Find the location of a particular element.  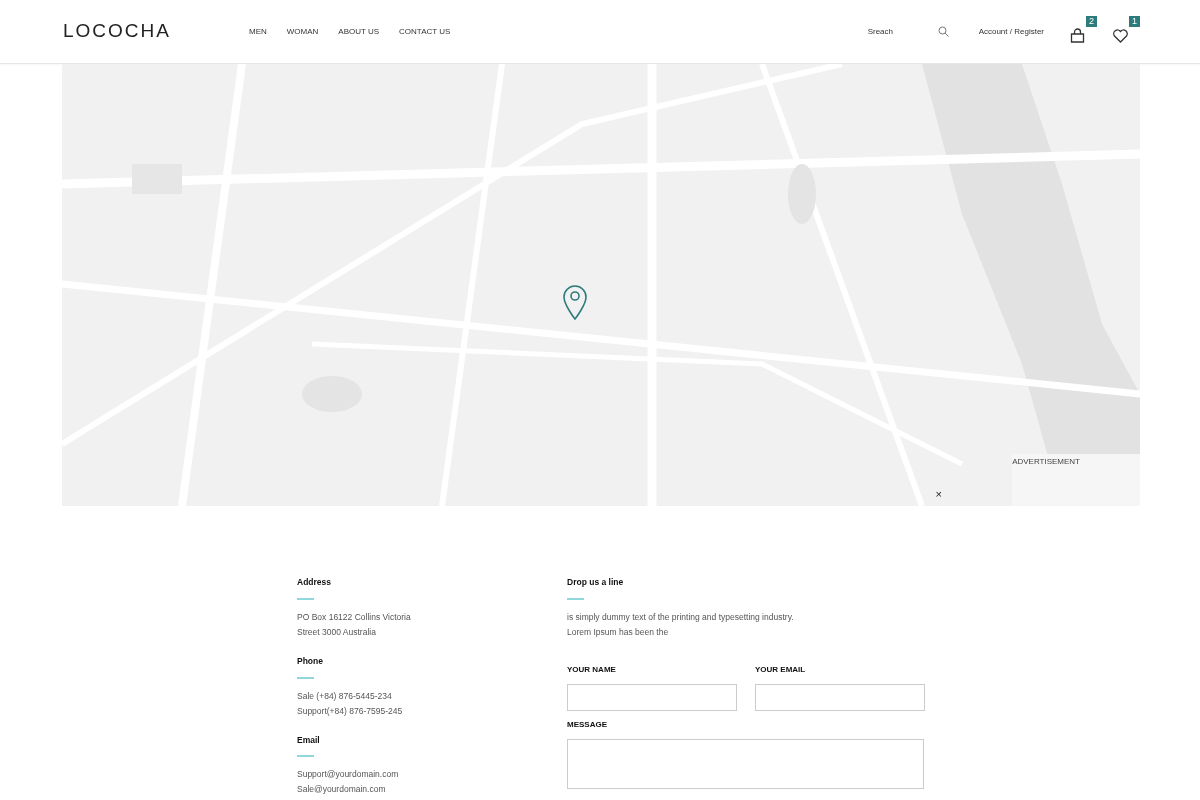

contact-text: Street 3000 Australia is located at coordinates (337, 632).